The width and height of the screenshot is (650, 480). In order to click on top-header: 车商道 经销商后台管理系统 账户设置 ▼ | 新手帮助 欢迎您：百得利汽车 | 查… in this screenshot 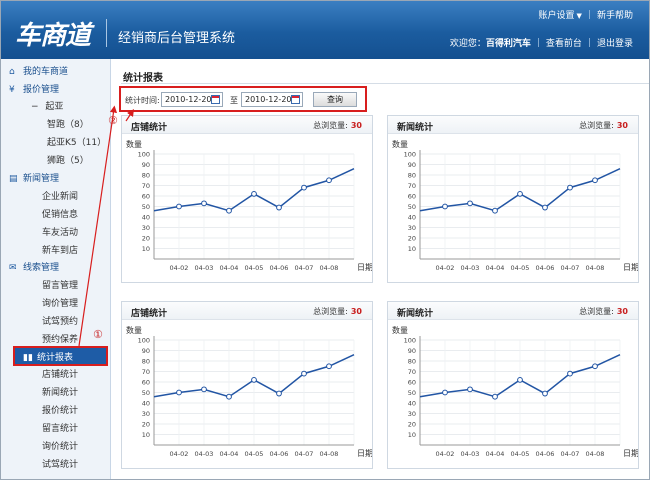, I will do `click(325, 30)`.